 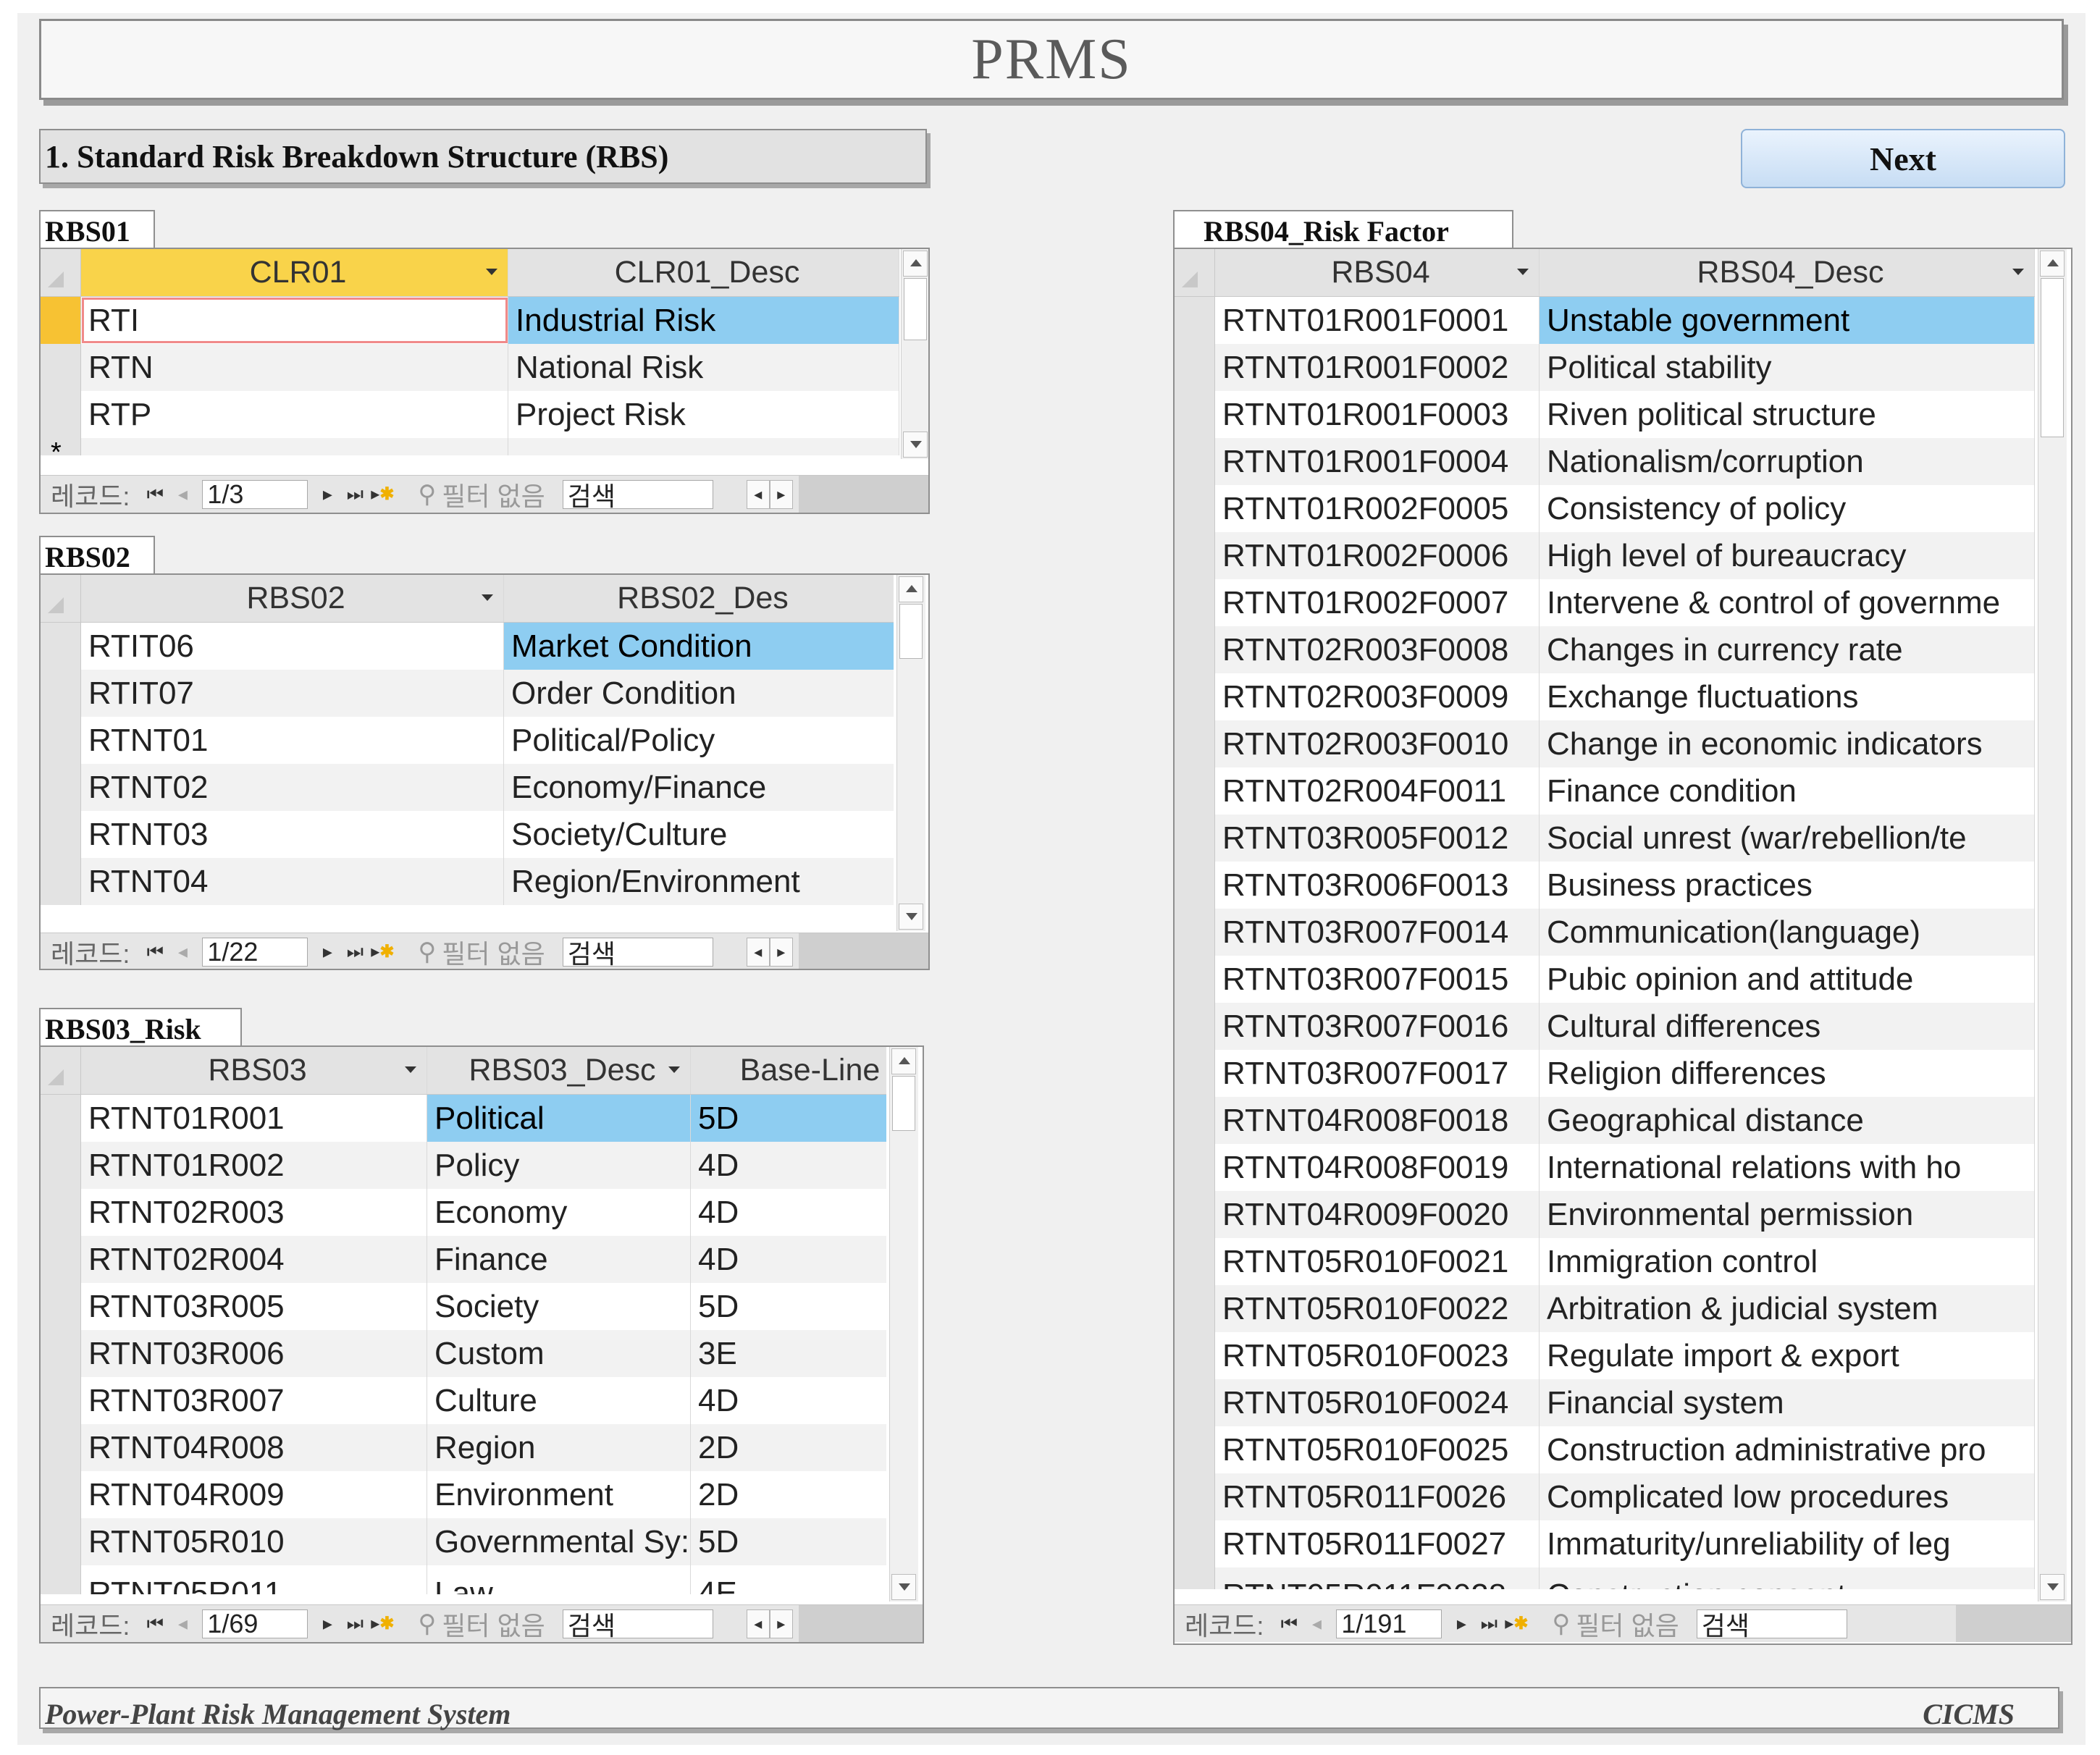 I want to click on table-cell: Environmental permission, so click(x=1787, y=1214).